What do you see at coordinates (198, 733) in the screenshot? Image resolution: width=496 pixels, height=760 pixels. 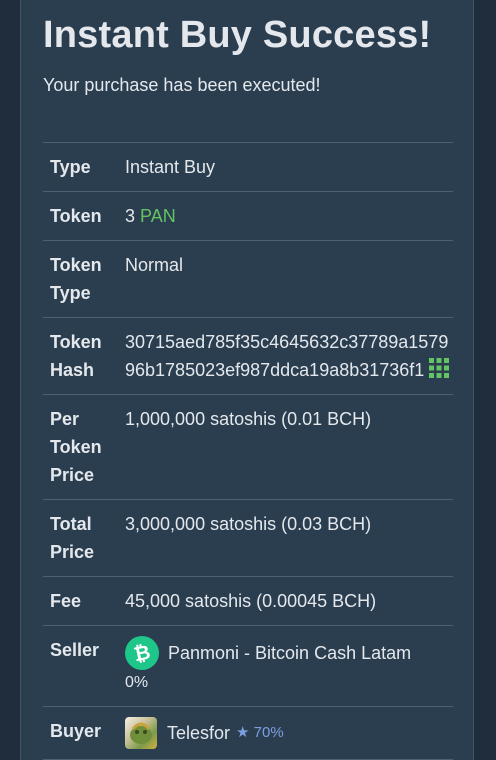 I see `buyer-name-link: Telesfor` at bounding box center [198, 733].